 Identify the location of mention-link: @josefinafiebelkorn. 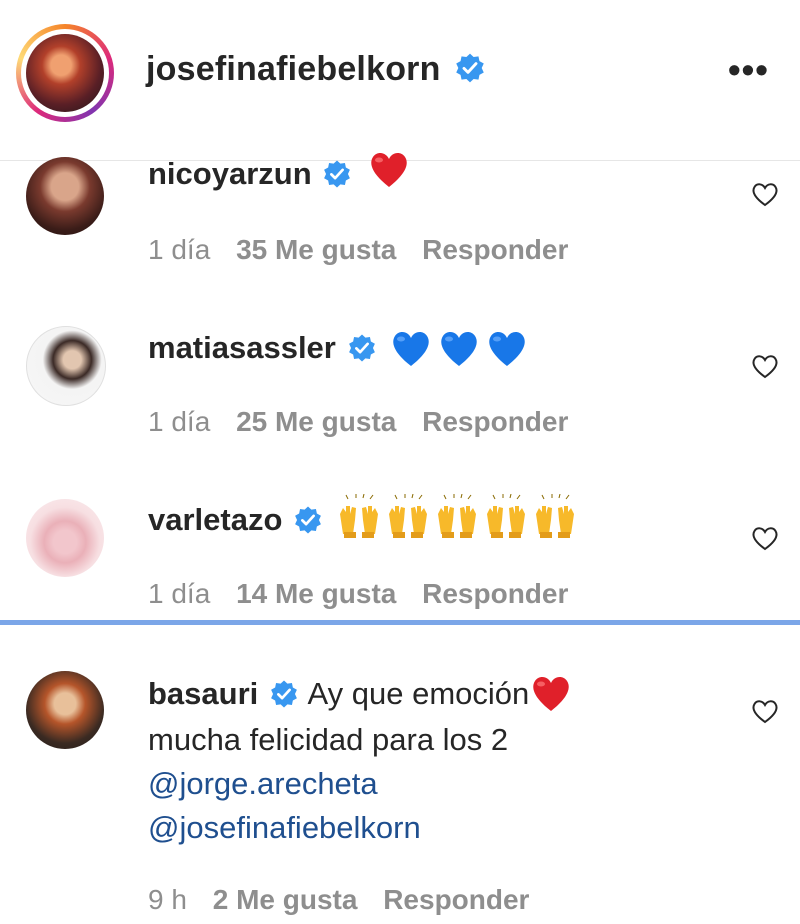
(284, 828).